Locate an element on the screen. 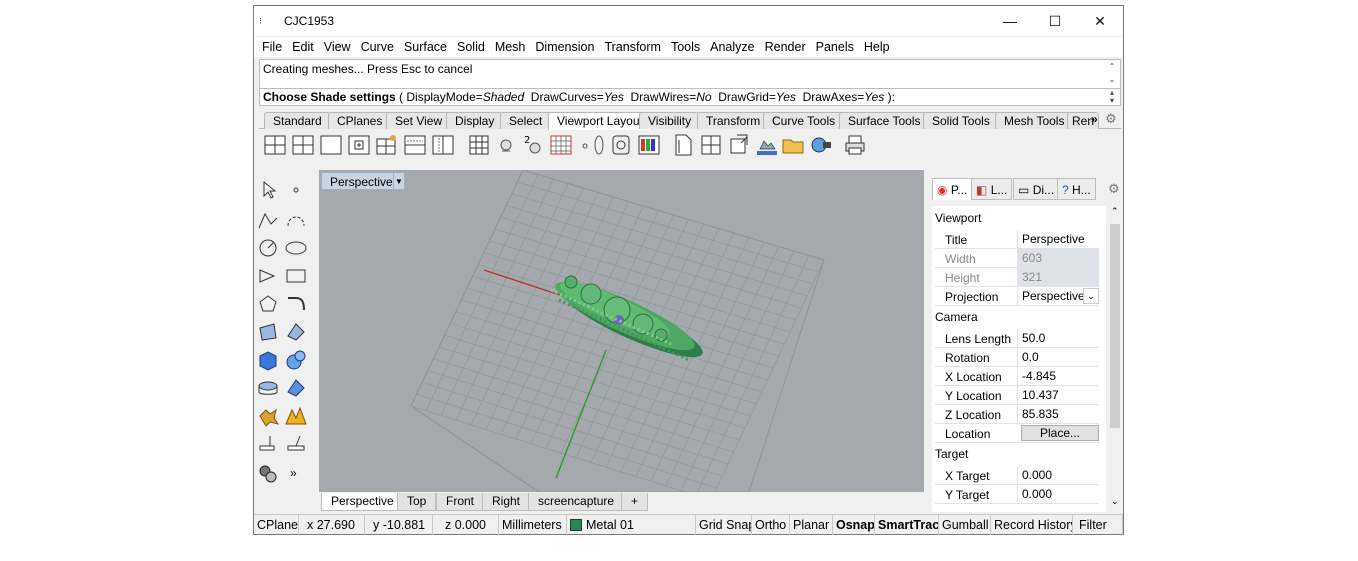  split-vertical-icon is located at coordinates (443, 145).